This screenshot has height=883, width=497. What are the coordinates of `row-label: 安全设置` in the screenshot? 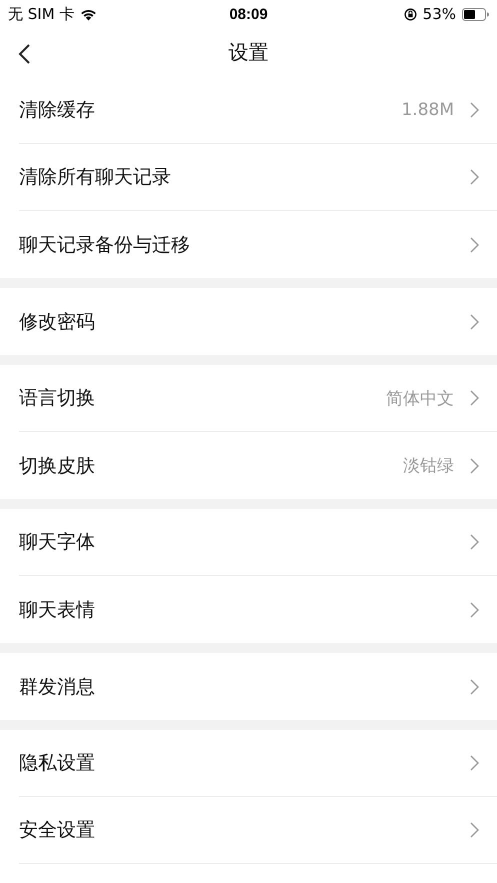 It's located at (57, 830).